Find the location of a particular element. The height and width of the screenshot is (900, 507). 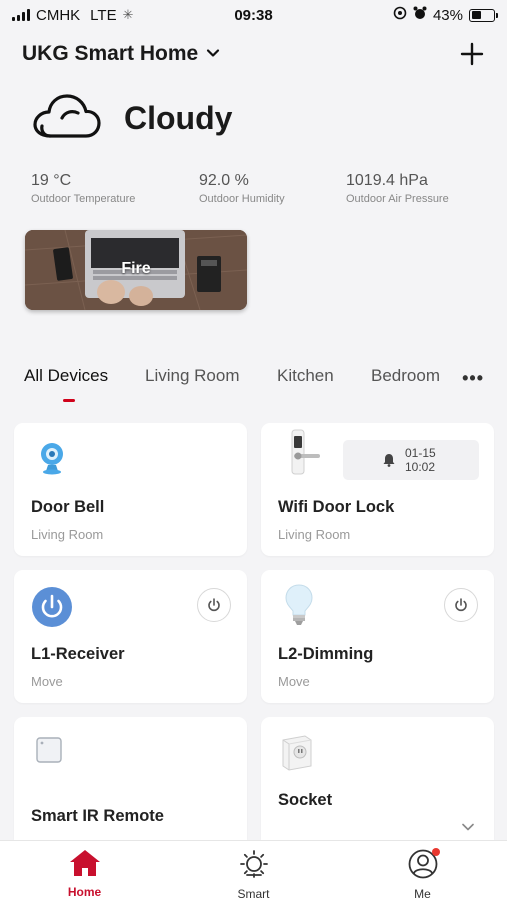

metric-pressure: 1019.4 hPa Outdoor Air Pressure is located at coordinates (397, 188).